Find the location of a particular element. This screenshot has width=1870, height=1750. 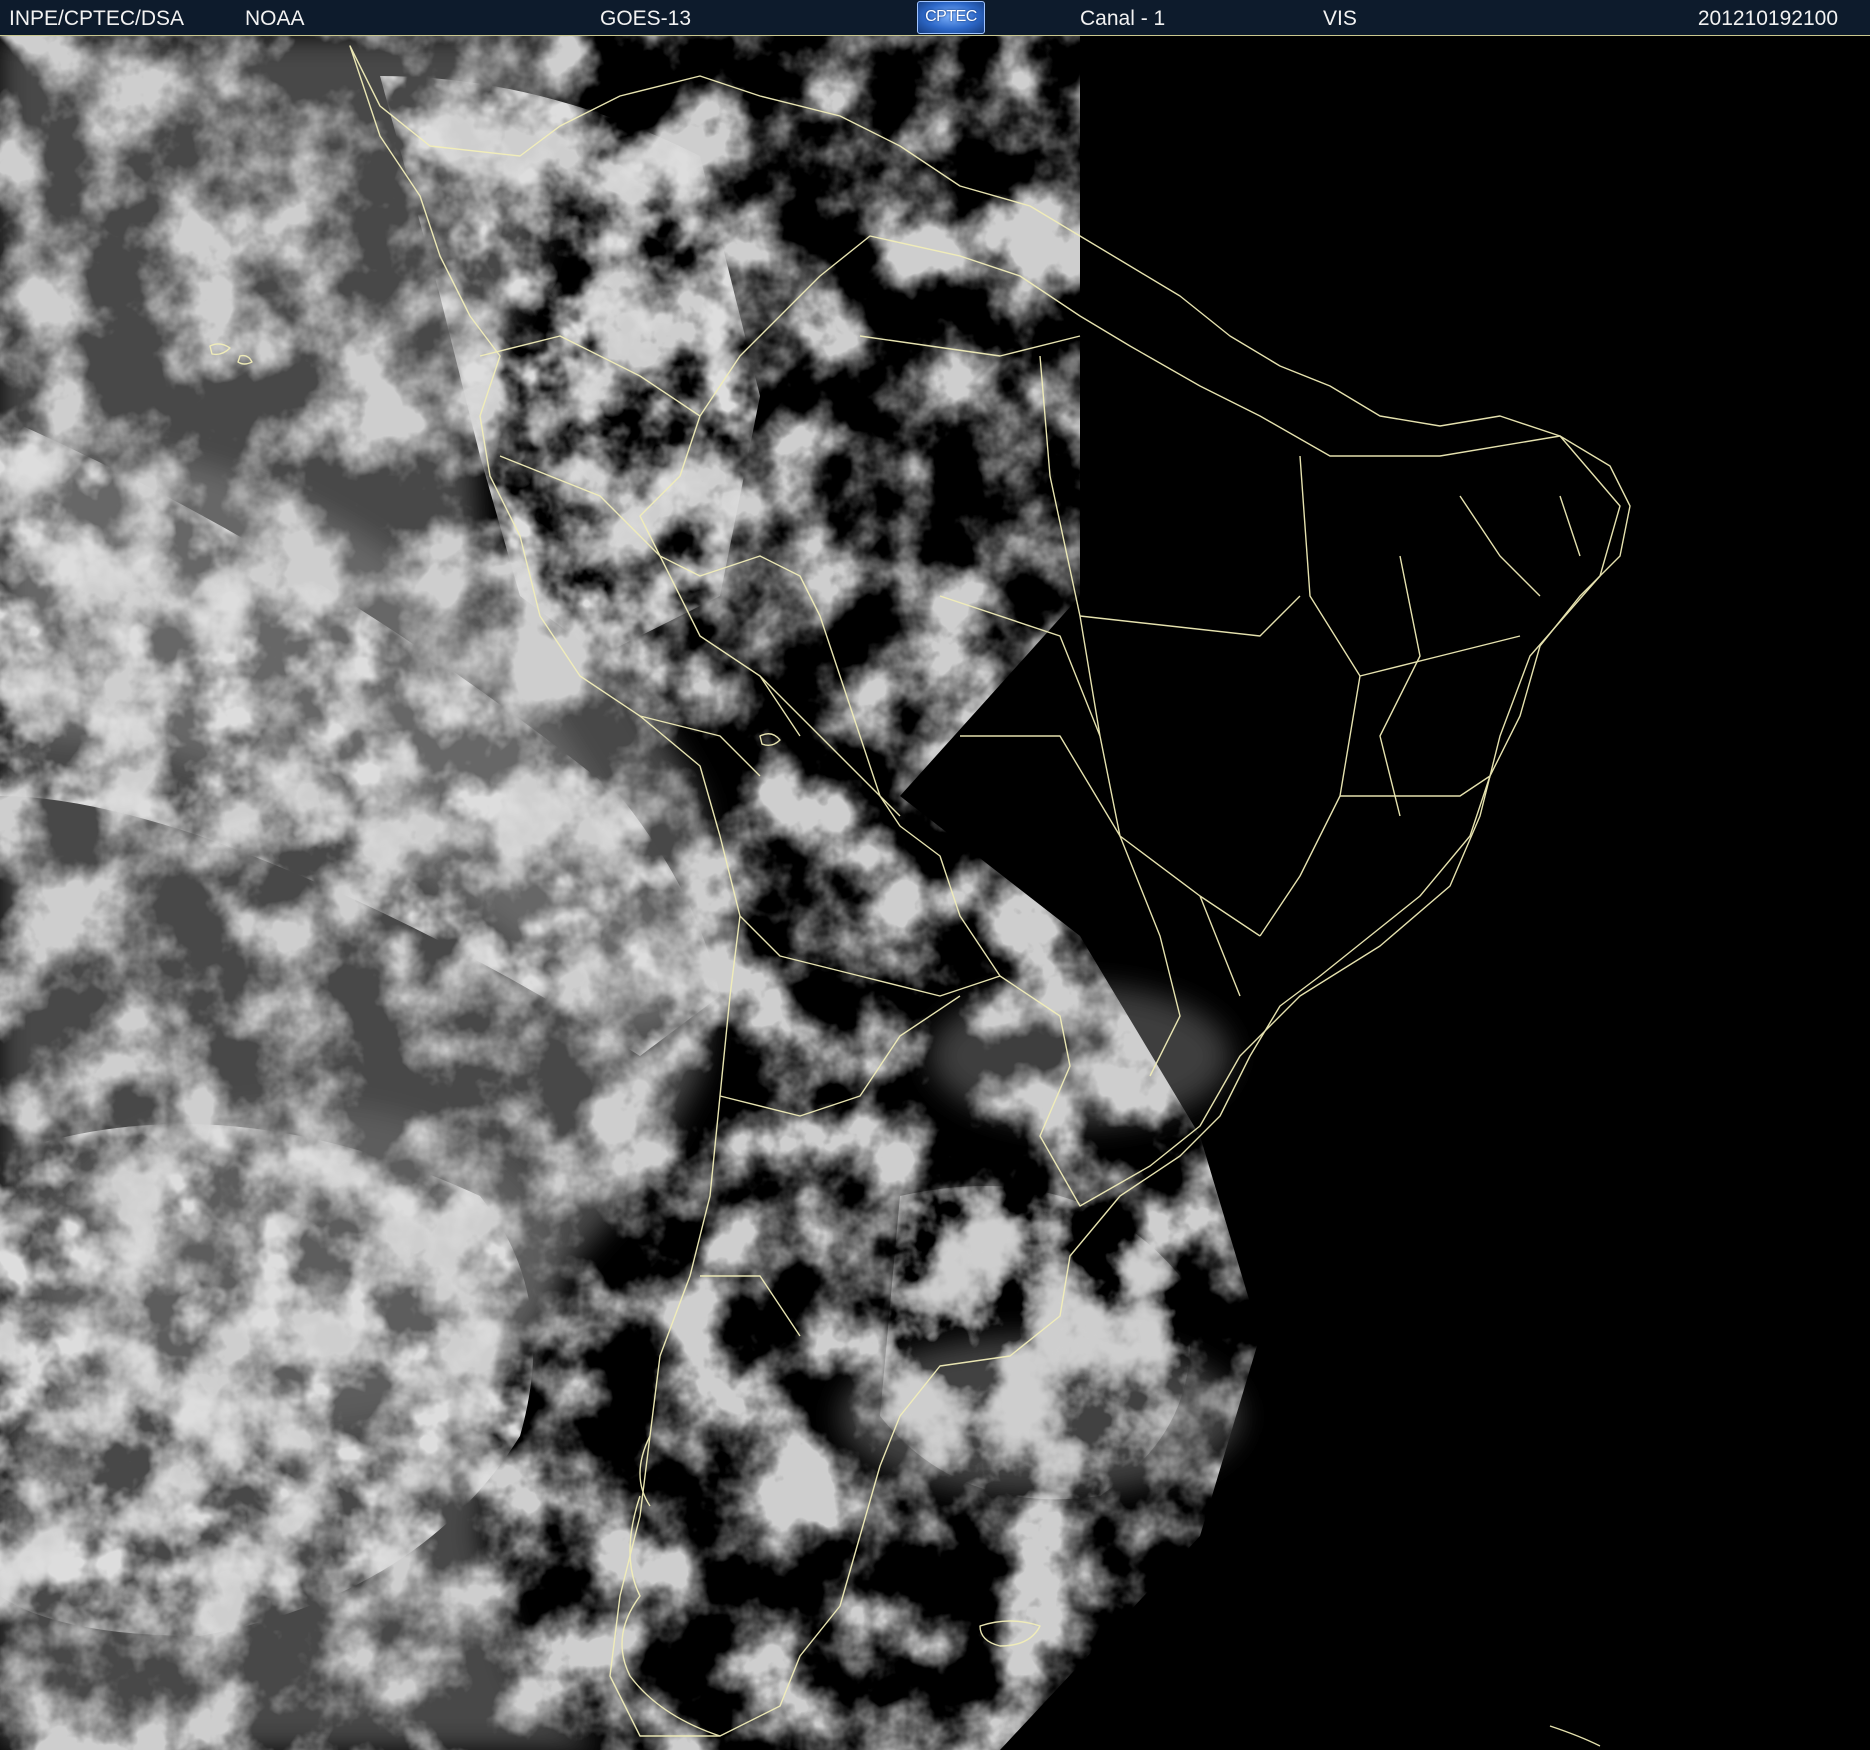

logo-text: CPTEC is located at coordinates (951, 16).